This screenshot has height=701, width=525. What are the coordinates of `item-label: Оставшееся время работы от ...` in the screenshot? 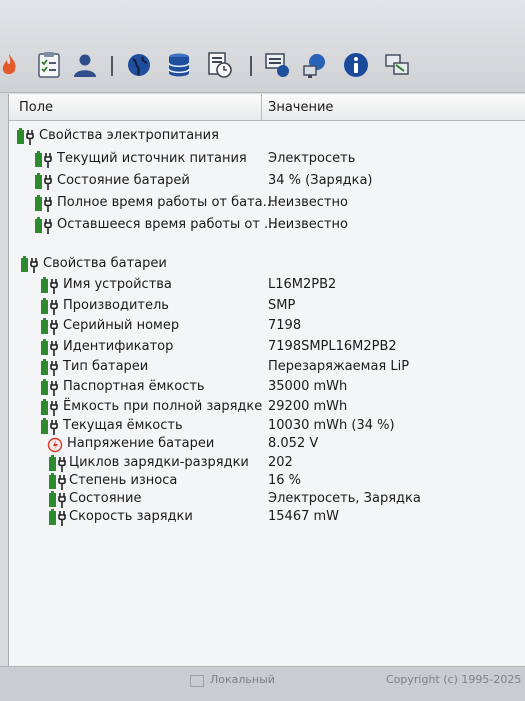 It's located at (167, 224).